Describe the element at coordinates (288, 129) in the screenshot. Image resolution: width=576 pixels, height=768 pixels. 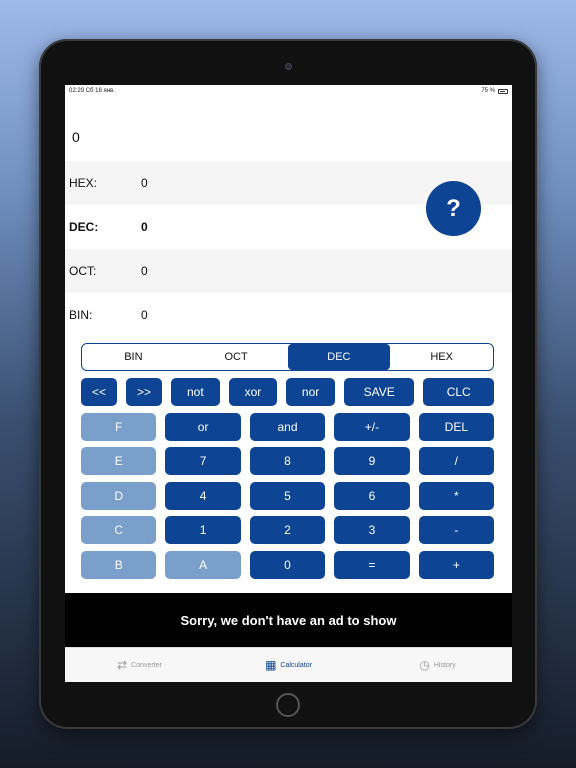
I see `main-display: 0` at that location.